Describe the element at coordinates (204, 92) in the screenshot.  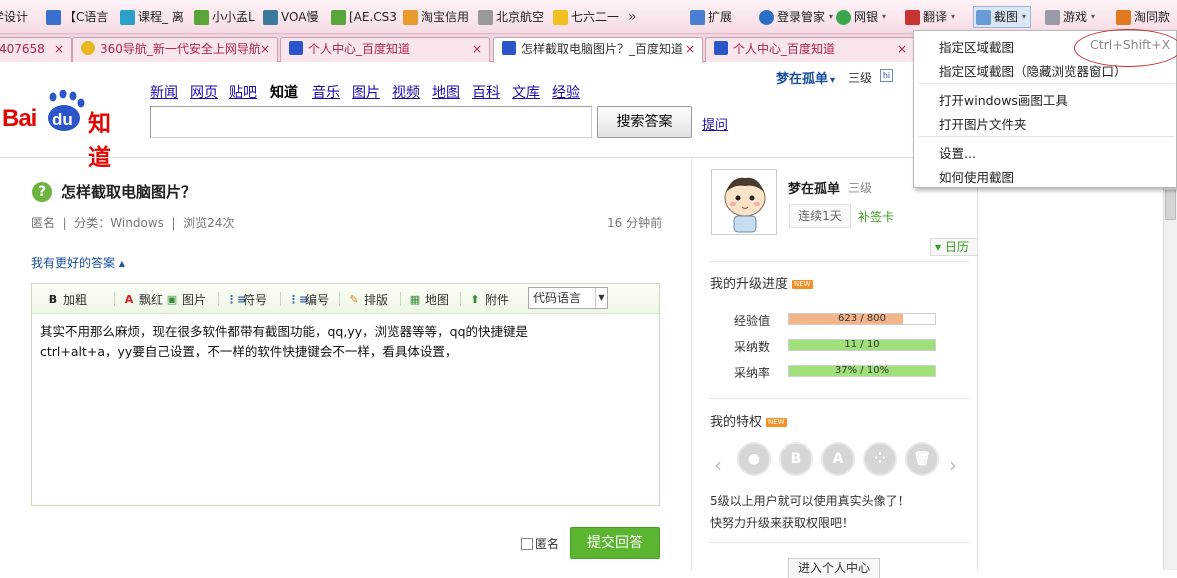
I see `nav-link: 网页` at that location.